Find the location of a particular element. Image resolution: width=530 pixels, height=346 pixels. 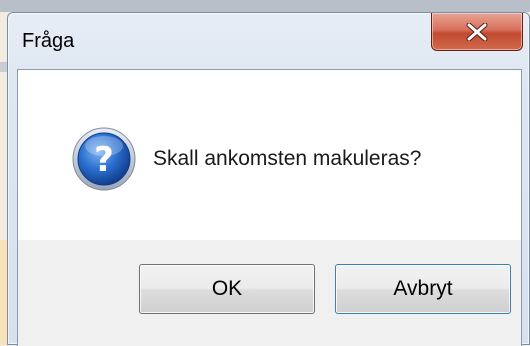

question-icon: ? is located at coordinates (104, 159).